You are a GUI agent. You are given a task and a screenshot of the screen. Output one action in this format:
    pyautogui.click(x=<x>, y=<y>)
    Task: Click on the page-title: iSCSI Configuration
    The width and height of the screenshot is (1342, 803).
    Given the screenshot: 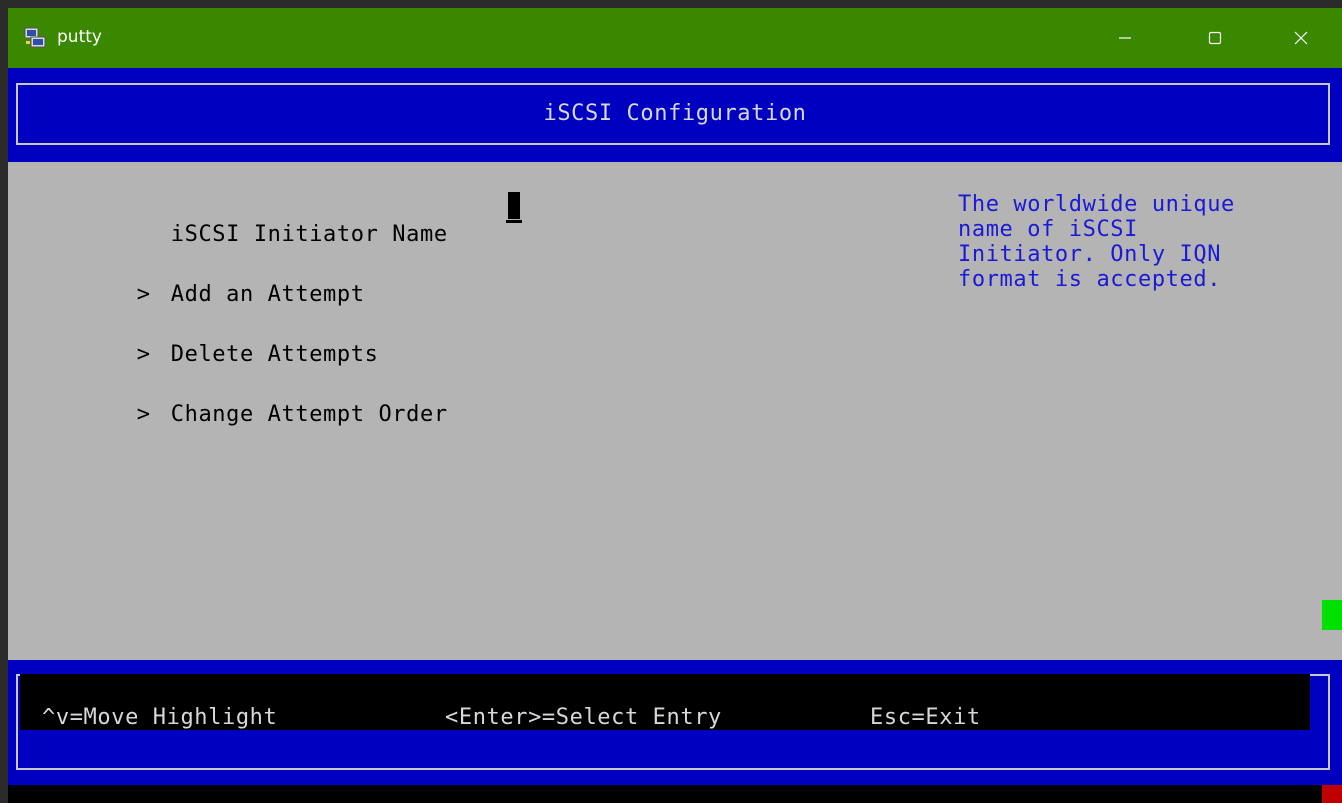 What is the action you would take?
    pyautogui.click(x=675, y=113)
    